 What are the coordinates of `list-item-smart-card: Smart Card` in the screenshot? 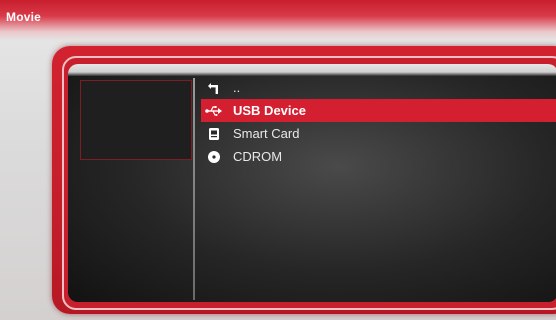 It's located at (378, 133).